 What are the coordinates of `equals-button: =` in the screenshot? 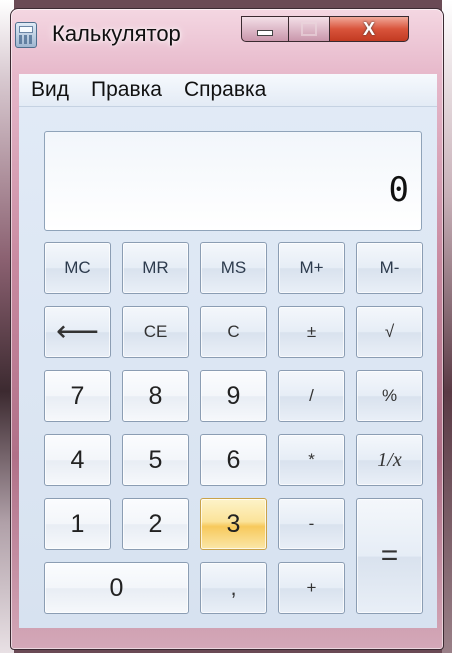 It's located at (389, 556).